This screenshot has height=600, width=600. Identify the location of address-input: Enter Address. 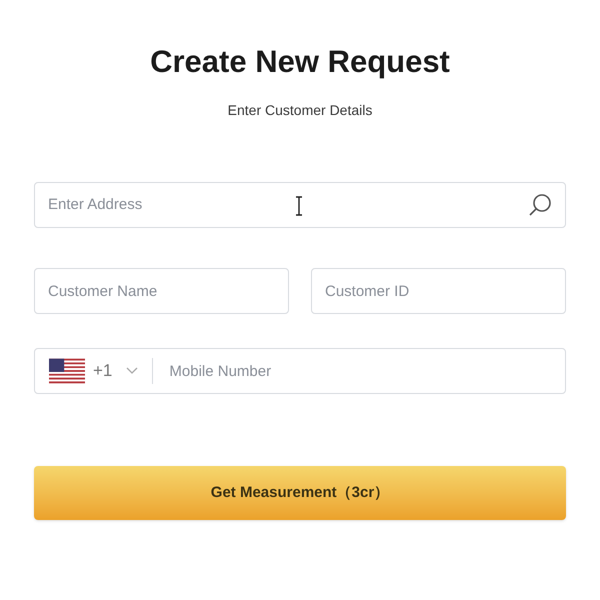
(288, 205).